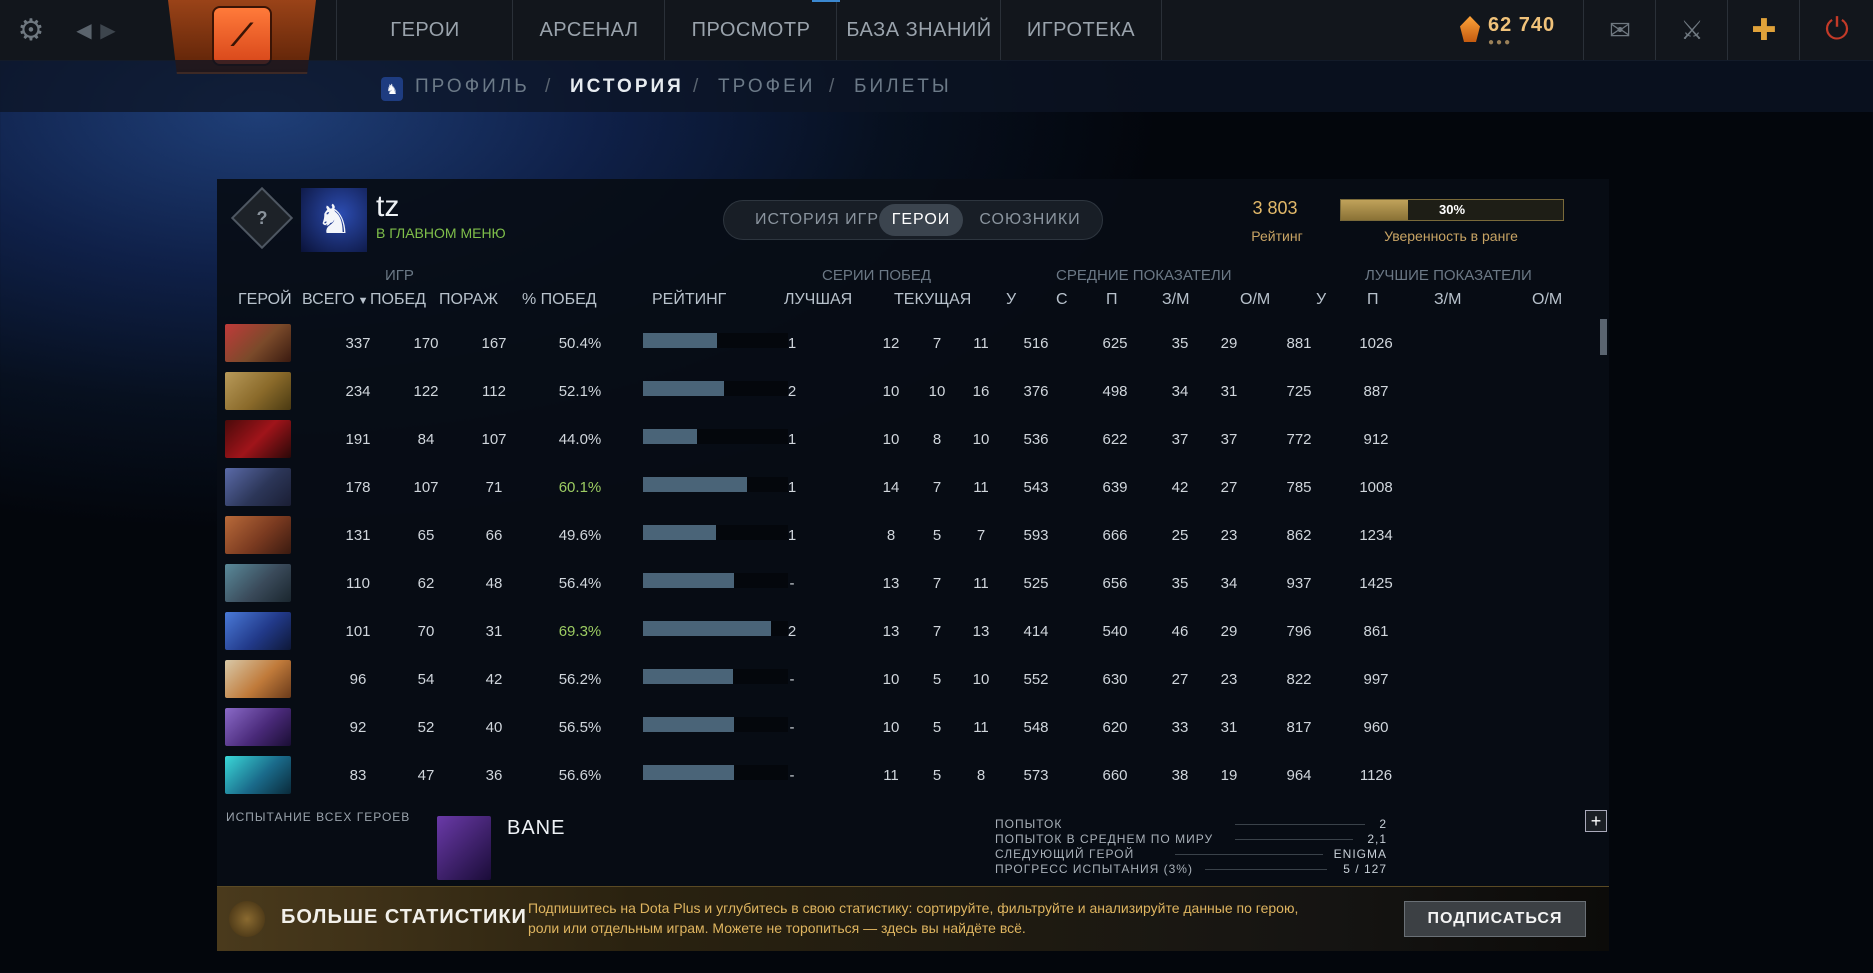 The width and height of the screenshot is (1873, 973). I want to click on back-arrow-icon: ◀, so click(84, 30).